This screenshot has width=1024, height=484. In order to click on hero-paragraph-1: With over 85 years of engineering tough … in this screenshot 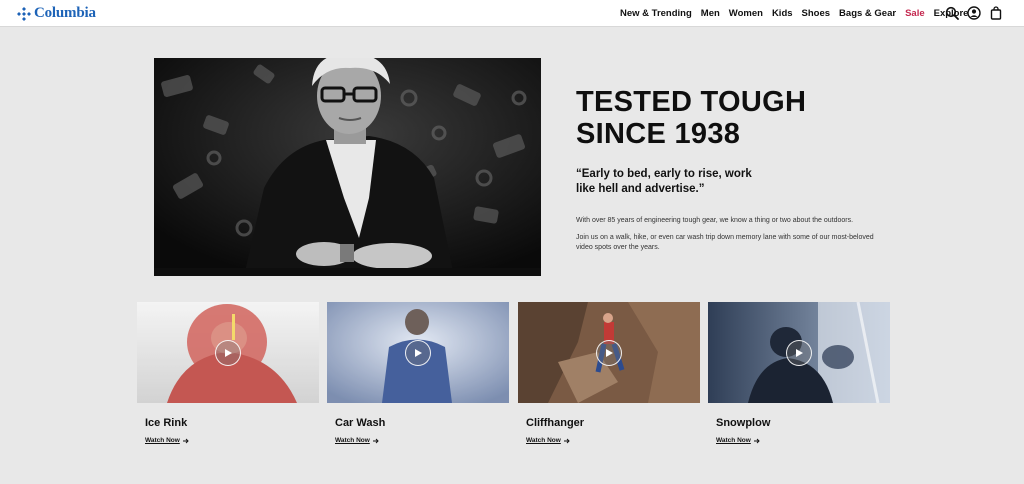, I will do `click(715, 220)`.